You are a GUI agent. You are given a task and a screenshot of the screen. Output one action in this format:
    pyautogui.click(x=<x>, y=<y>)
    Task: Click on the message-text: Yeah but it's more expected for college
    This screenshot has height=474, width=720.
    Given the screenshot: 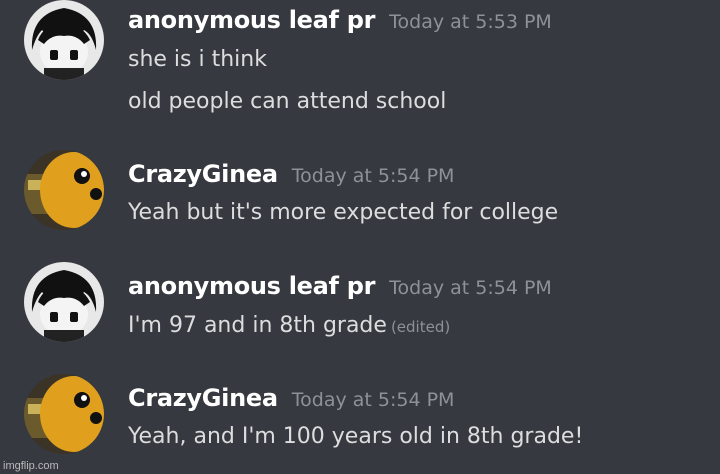 What is the action you would take?
    pyautogui.click(x=343, y=212)
    